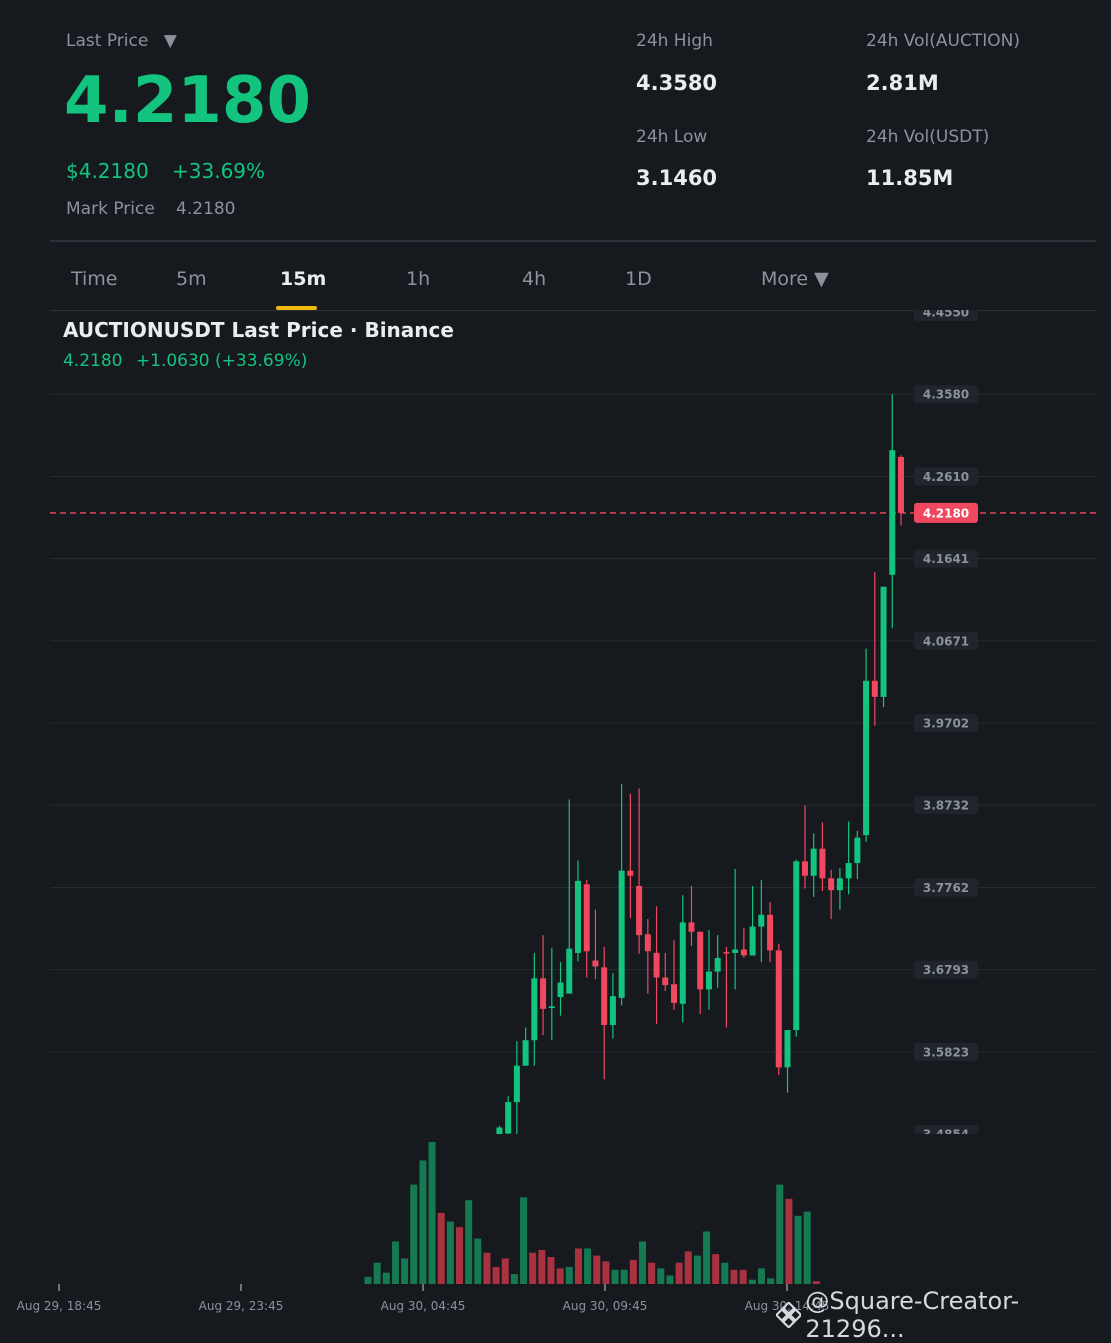 Image resolution: width=1111 pixels, height=1343 pixels. What do you see at coordinates (789, 1315) in the screenshot?
I see `binance-logo-icon` at bounding box center [789, 1315].